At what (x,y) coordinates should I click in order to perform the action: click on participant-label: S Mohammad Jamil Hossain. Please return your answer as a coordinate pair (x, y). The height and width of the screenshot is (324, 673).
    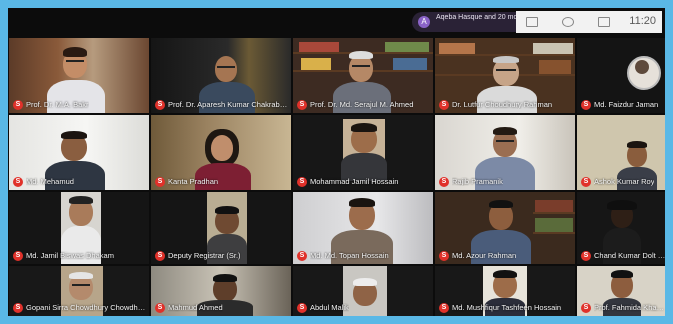
    Looking at the image, I should click on (347, 181).